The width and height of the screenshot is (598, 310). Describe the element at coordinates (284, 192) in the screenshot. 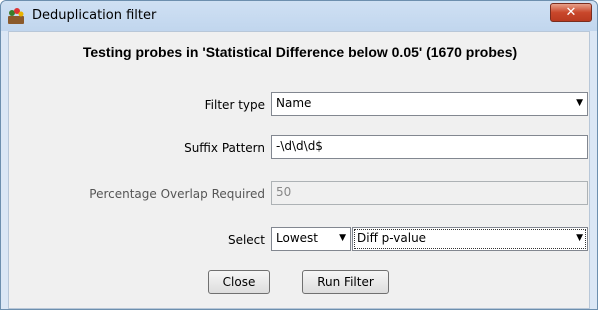

I see `percentage-overlap-value: 50` at that location.